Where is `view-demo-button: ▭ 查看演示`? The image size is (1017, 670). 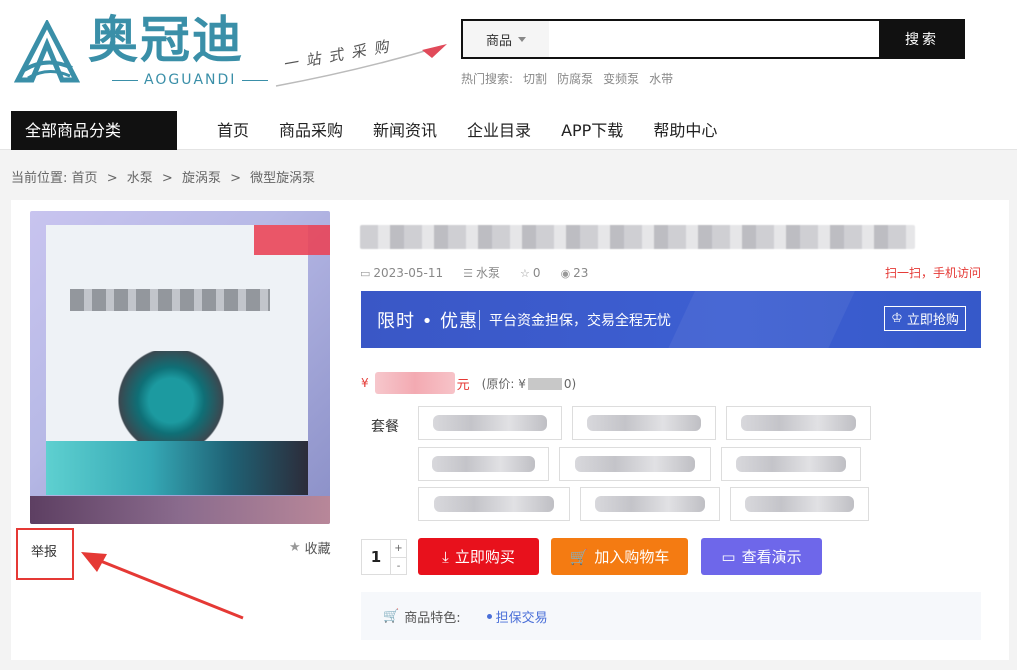
view-demo-button: ▭ 查看演示 is located at coordinates (761, 556).